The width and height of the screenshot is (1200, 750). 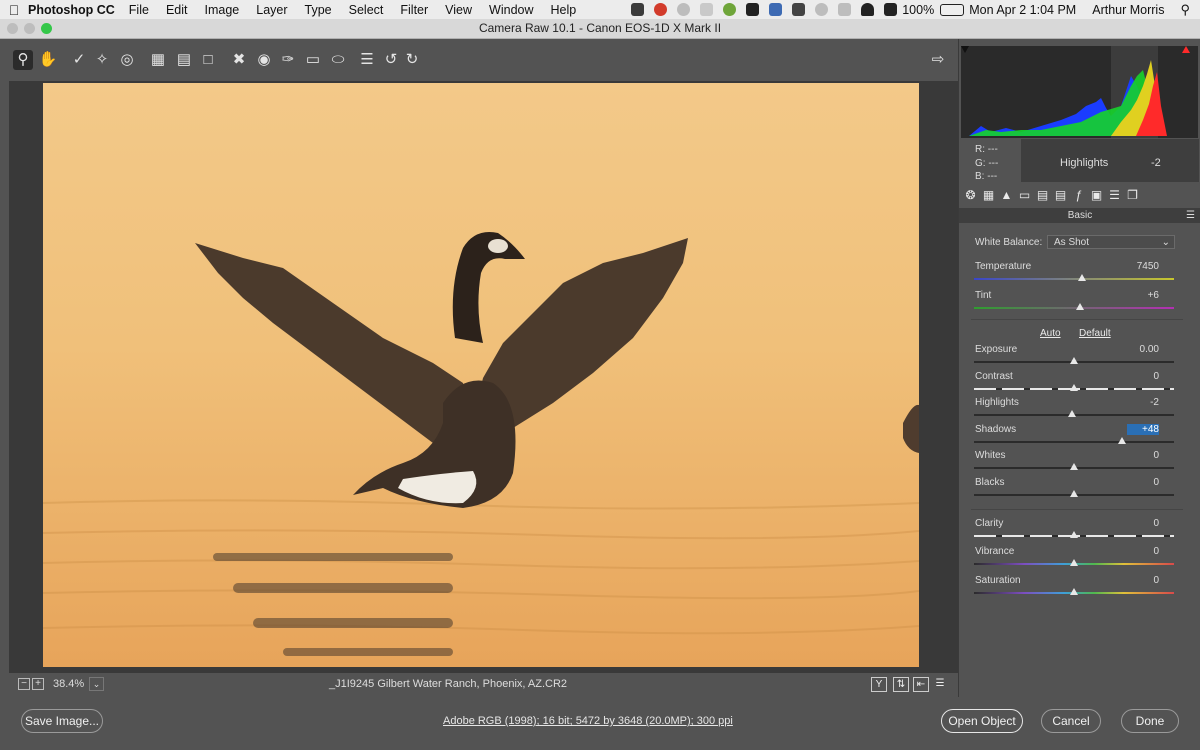 I want to click on zoom-out-button: −, so click(x=24, y=684).